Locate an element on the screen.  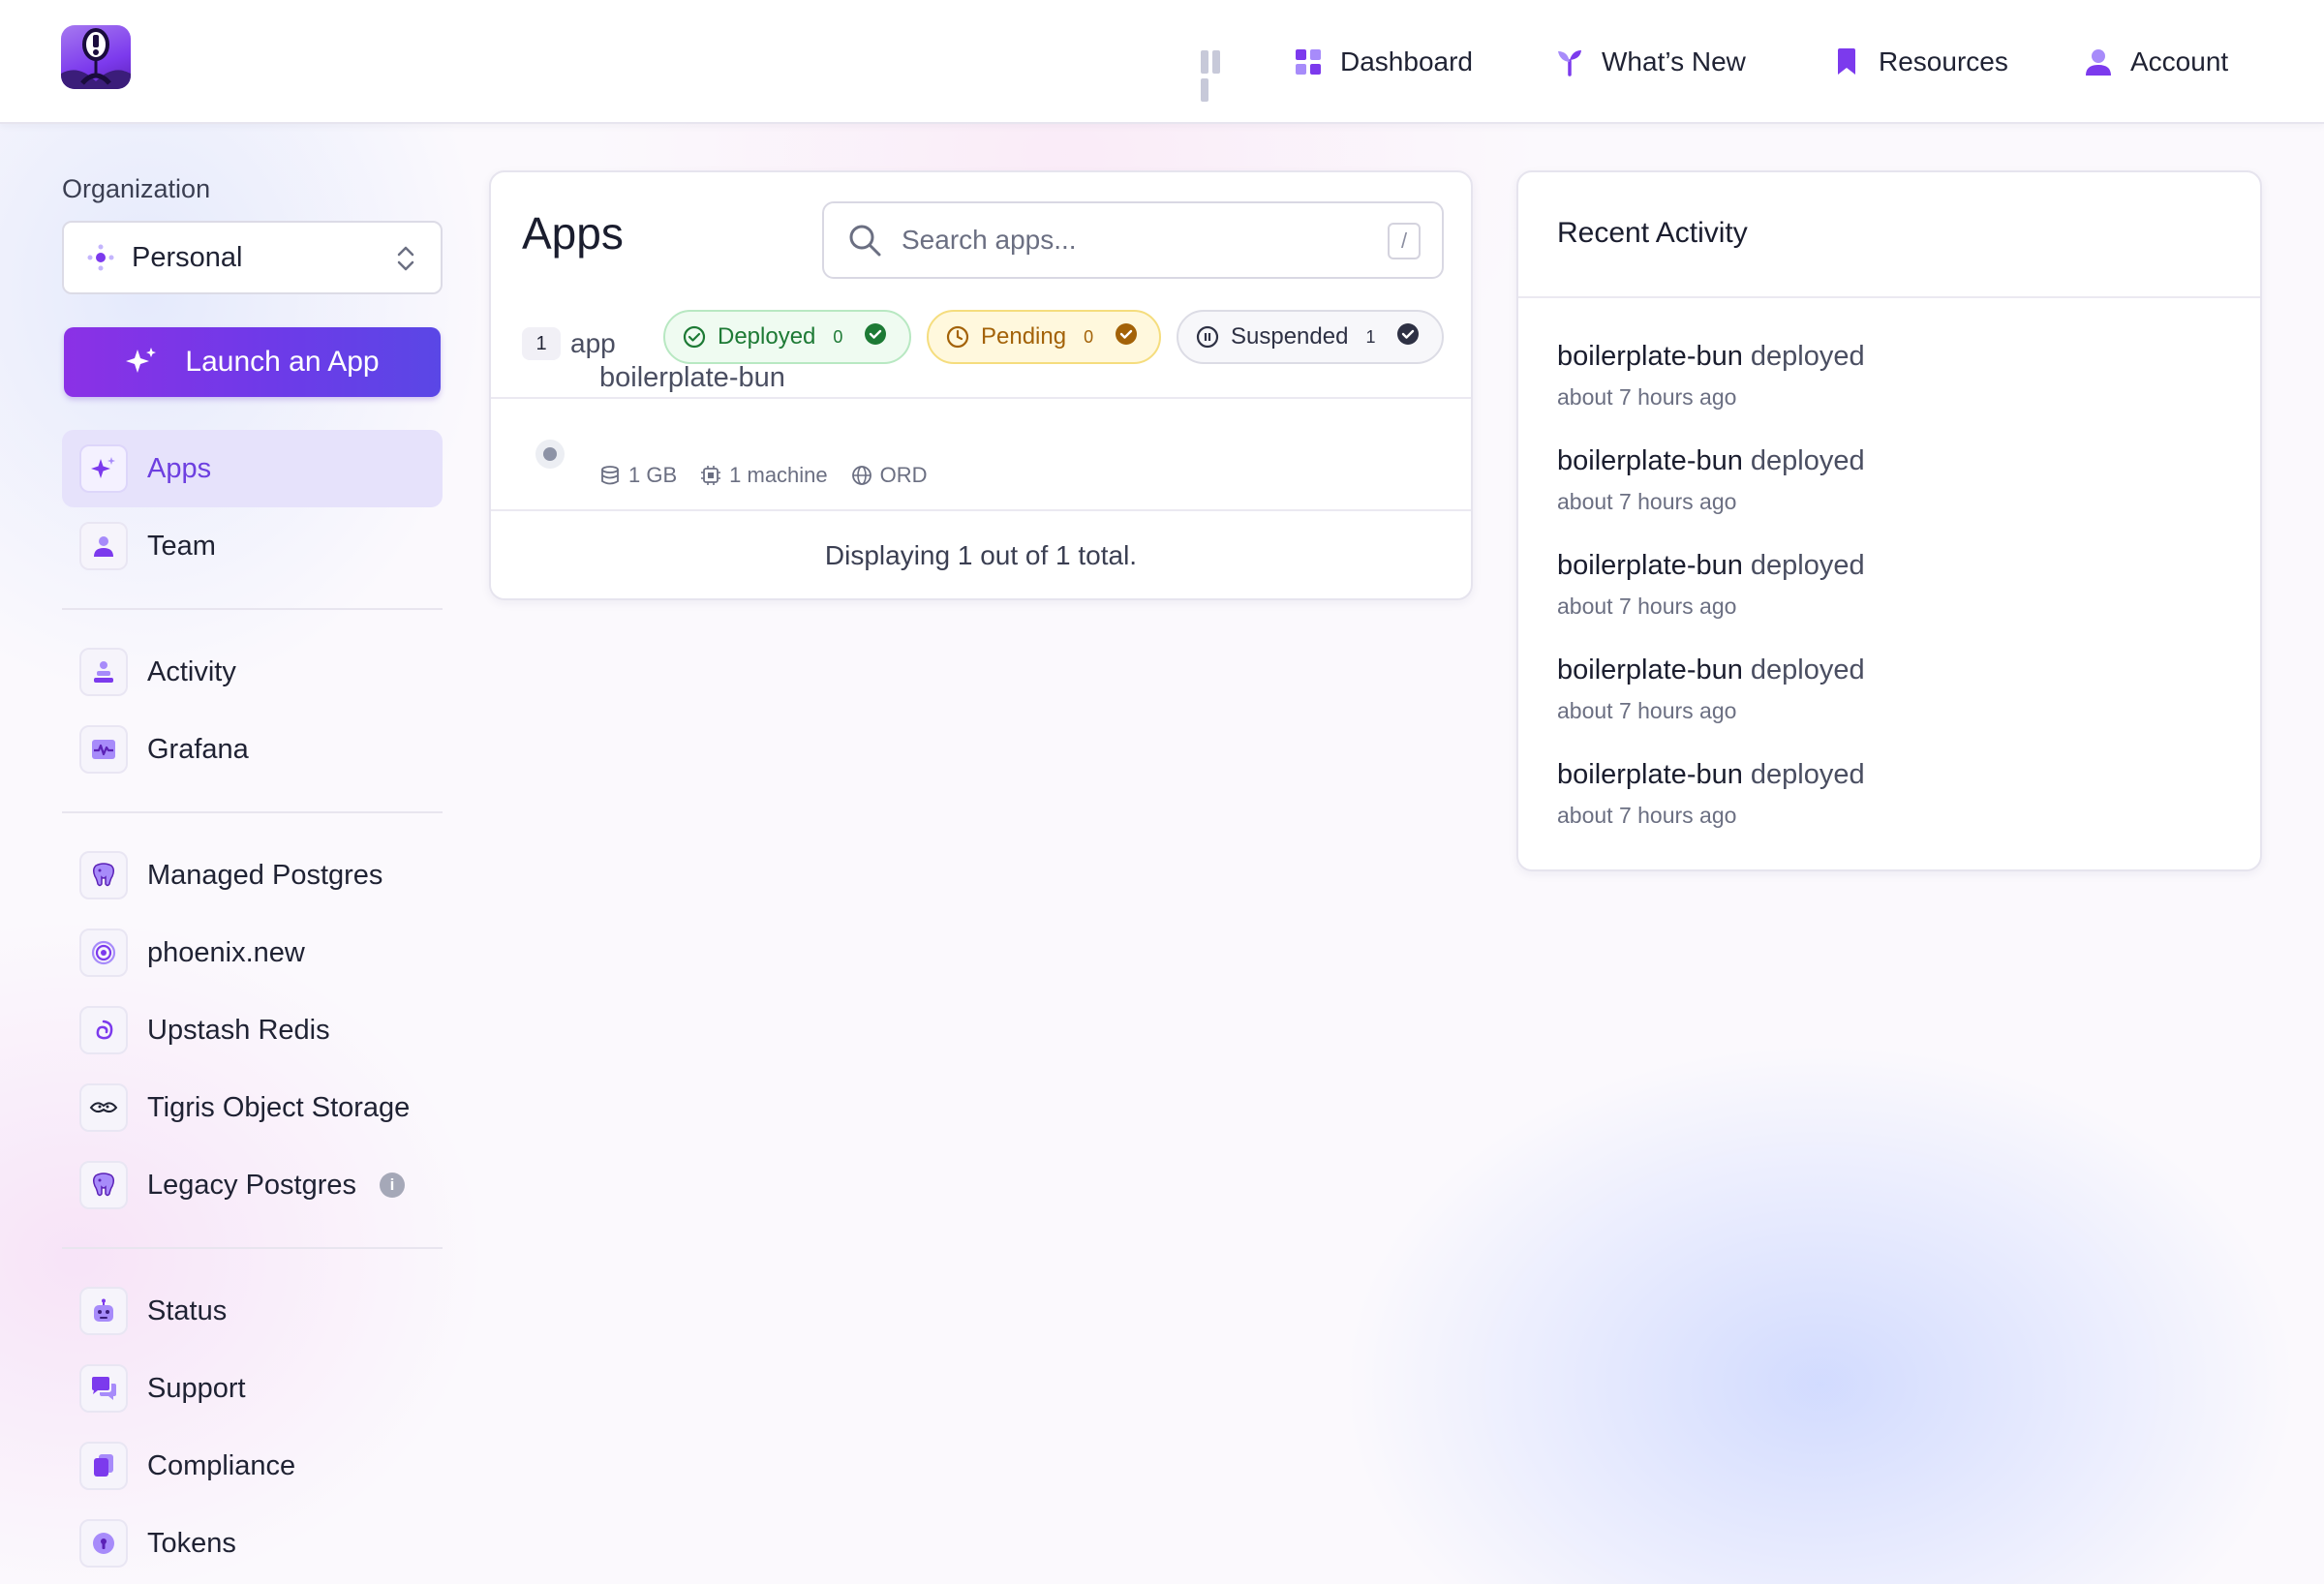
chat-bubbles-icon is located at coordinates (104, 1388).